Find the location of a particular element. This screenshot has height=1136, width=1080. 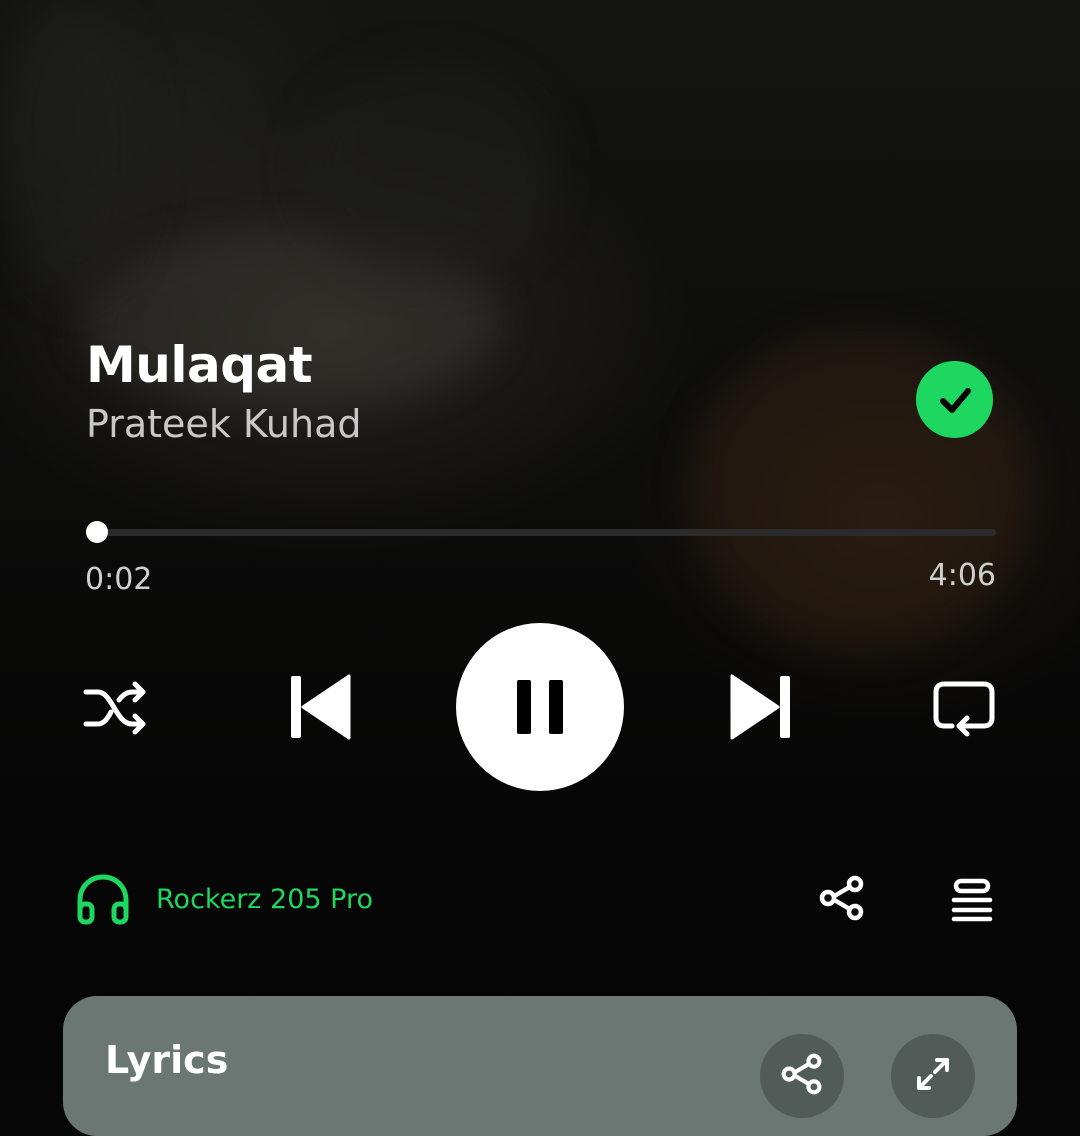

liked-button is located at coordinates (954, 399).